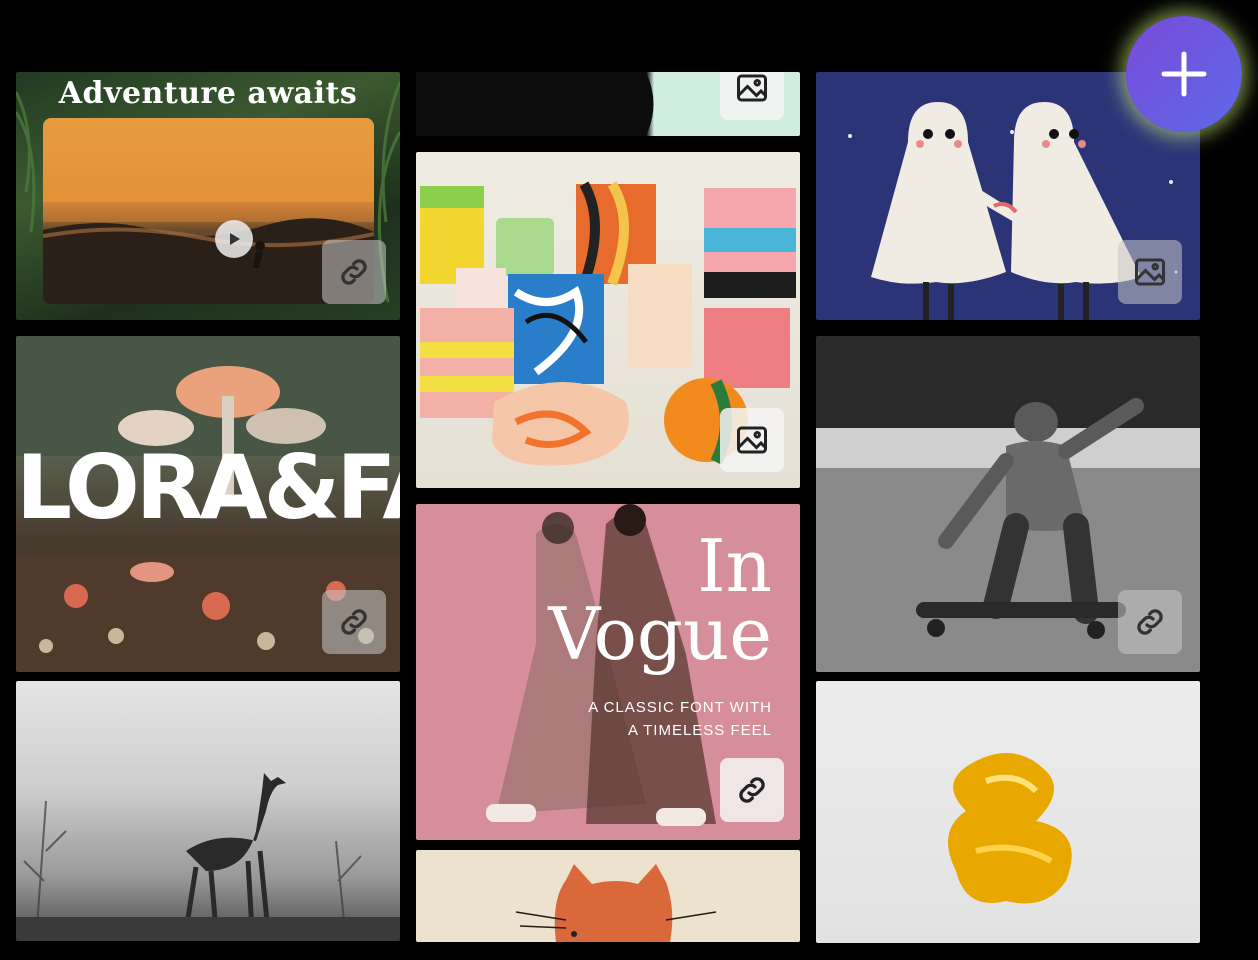 The height and width of the screenshot is (960, 1258). Describe the element at coordinates (660, 634) in the screenshot. I see `vogue-line-2: Vogue` at that location.